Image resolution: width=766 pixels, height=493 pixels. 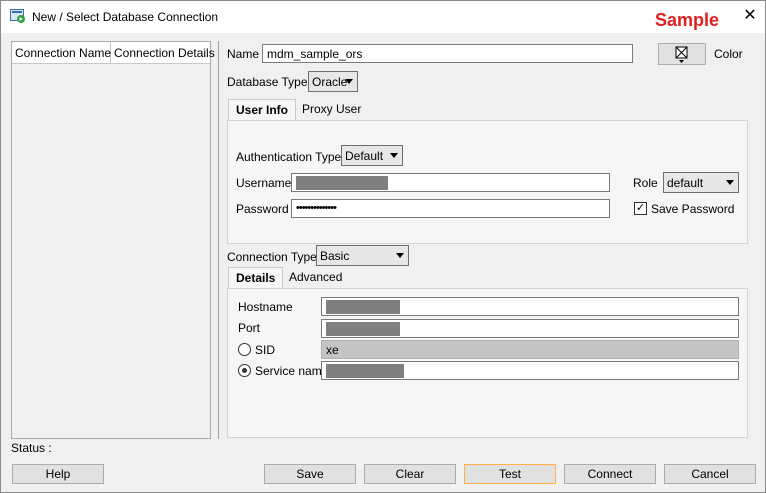 I want to click on service-name-input, so click(x=530, y=370).